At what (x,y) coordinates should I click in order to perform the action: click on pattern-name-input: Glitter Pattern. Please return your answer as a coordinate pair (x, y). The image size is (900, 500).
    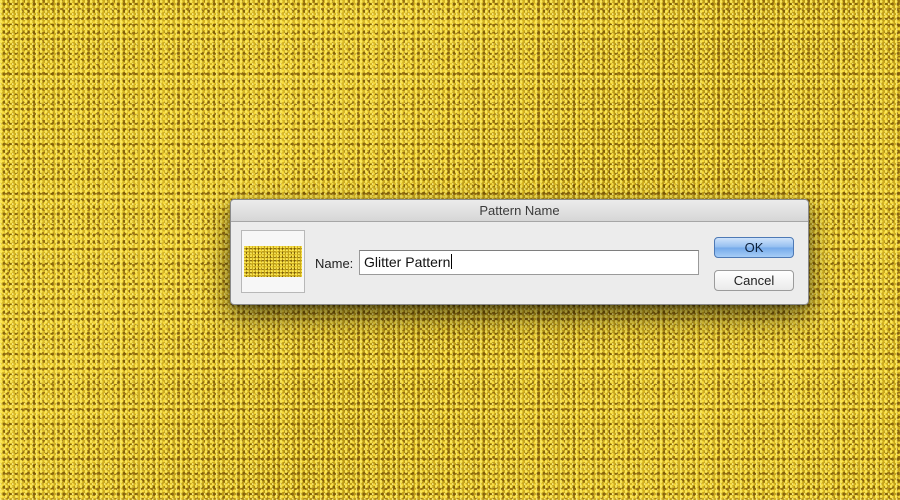
    Looking at the image, I should click on (529, 262).